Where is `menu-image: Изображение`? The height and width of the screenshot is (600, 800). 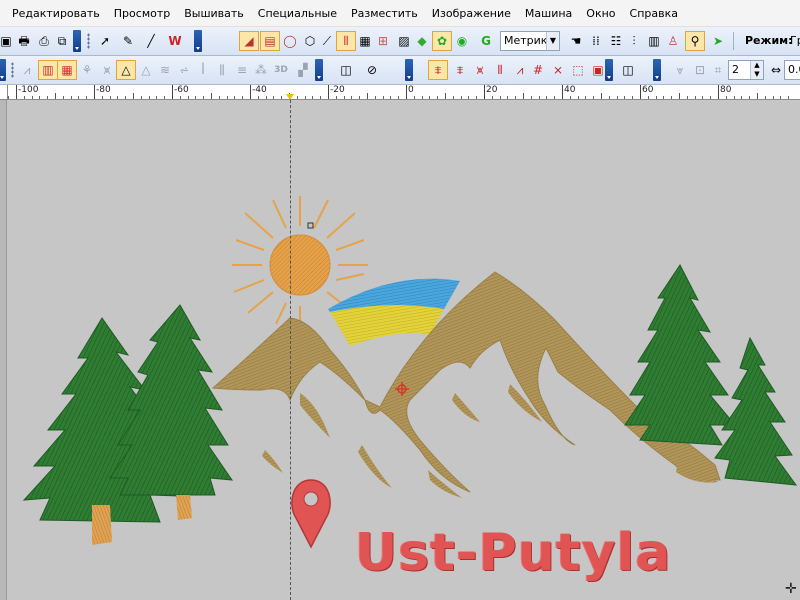
menu-image: Изображение is located at coordinates (471, 13).